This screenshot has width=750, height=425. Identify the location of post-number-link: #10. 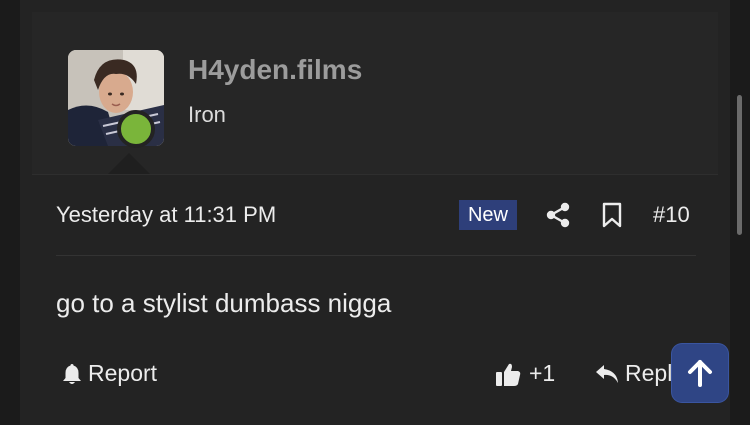
(671, 215).